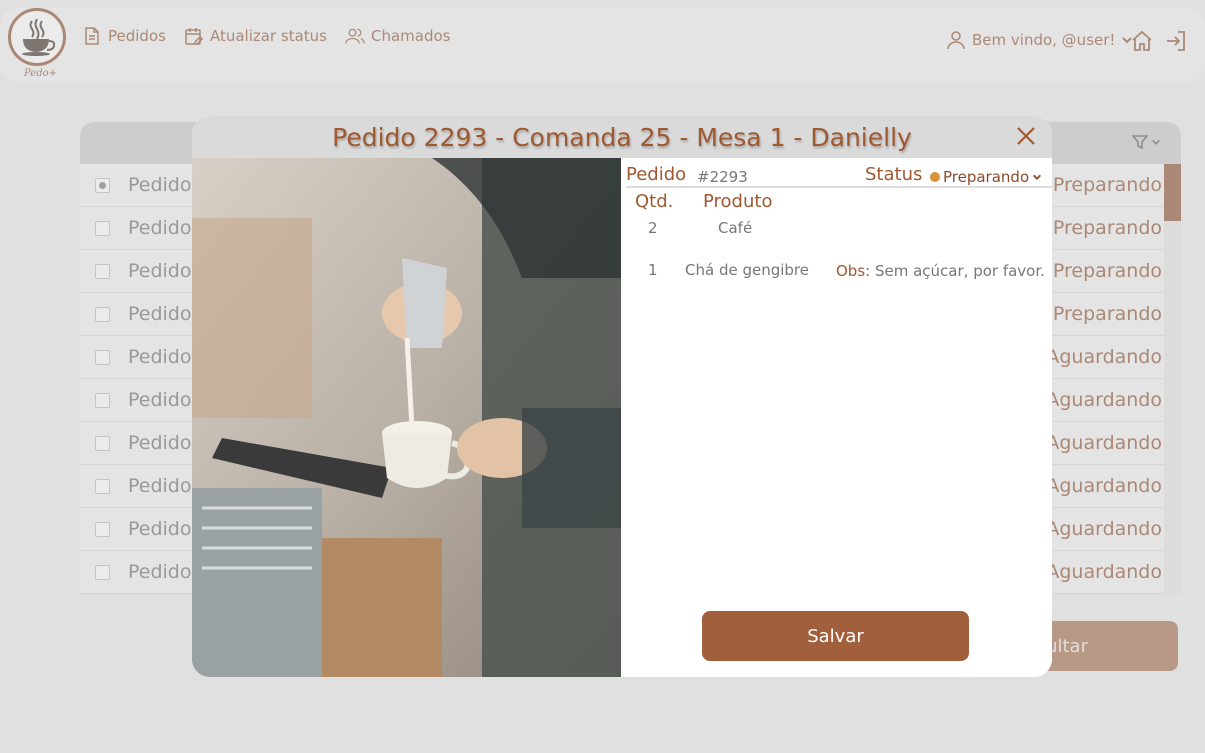 This screenshot has width=1205, height=753. I want to click on save-button: Salvar, so click(835, 636).